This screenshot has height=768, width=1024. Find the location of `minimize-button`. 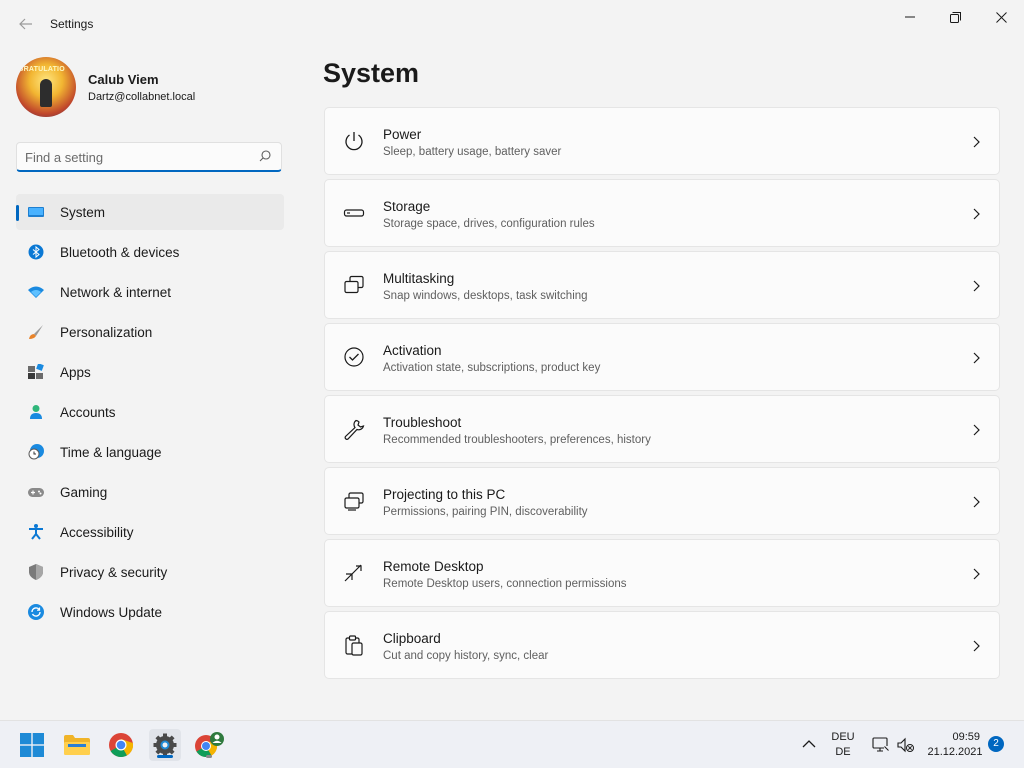

minimize-button is located at coordinates (910, 17).